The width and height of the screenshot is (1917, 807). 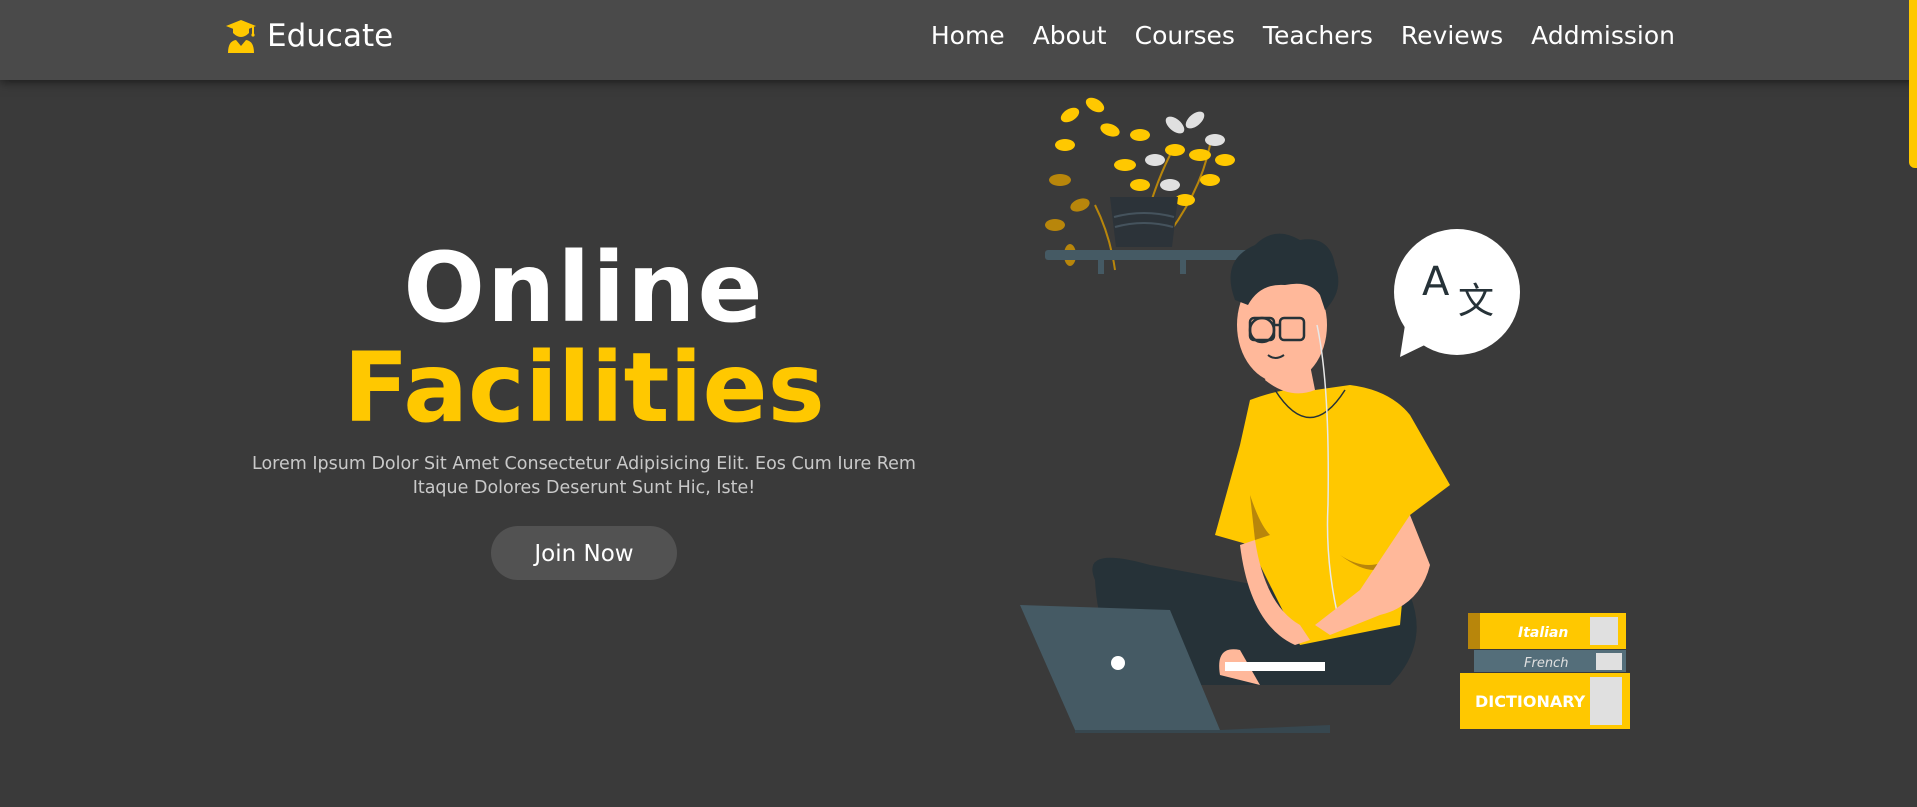 I want to click on books-stack: Italian French DICTIONARY, so click(x=1545, y=671).